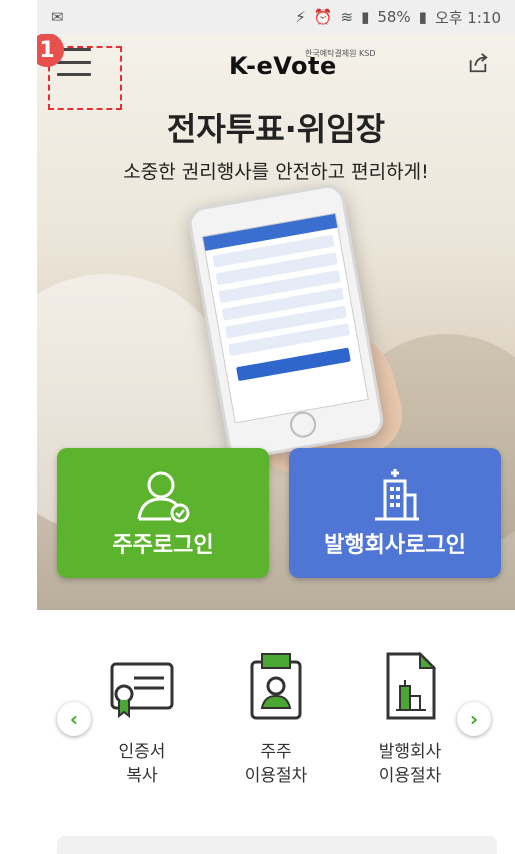  I want to click on issuer-login-label: 발행회사로그인, so click(395, 545).